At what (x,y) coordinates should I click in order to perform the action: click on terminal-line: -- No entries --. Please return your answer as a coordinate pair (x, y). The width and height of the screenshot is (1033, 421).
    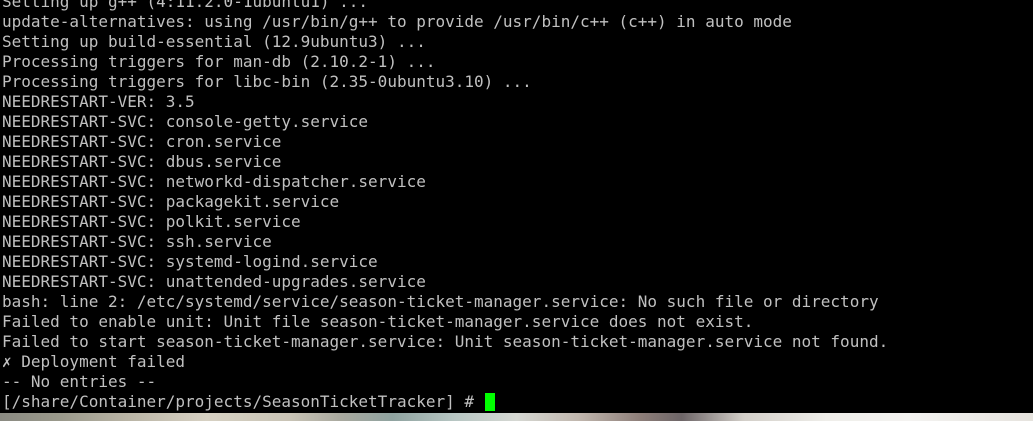
    Looking at the image, I should click on (79, 381).